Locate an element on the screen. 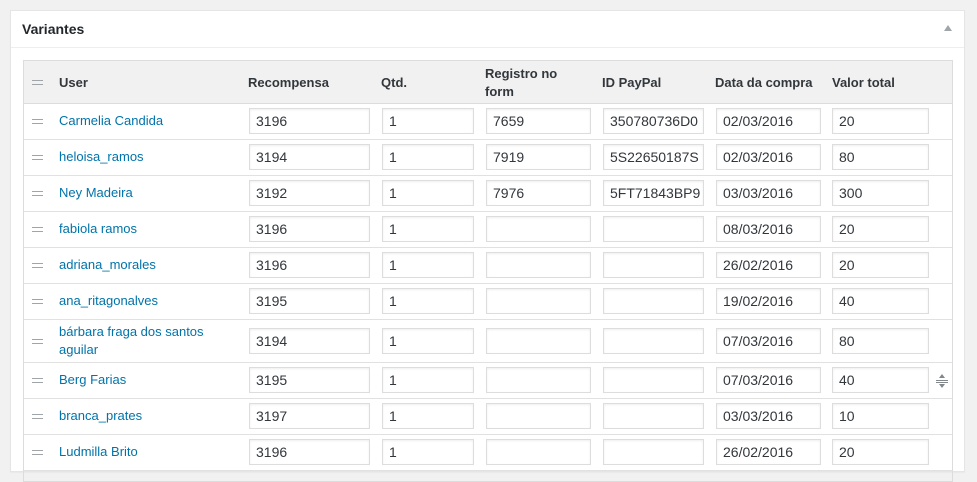 This screenshot has height=482, width=977. recompensa-input: 3197 is located at coordinates (309, 416).